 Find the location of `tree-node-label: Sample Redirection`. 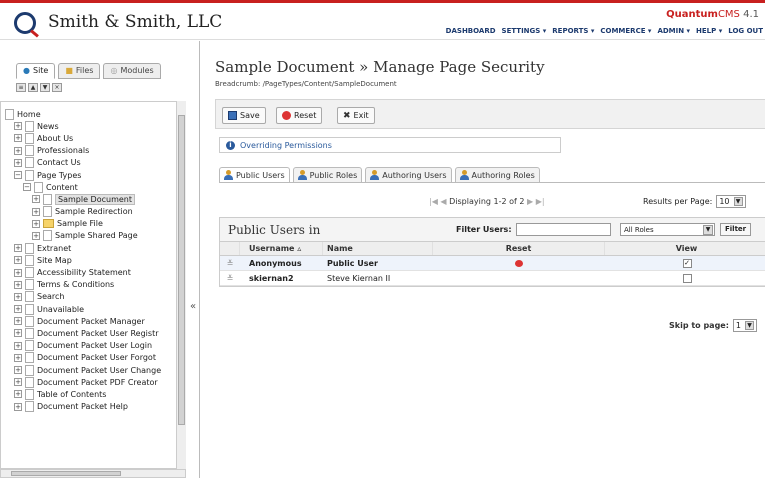

tree-node-label: Sample Redirection is located at coordinates (94, 212).